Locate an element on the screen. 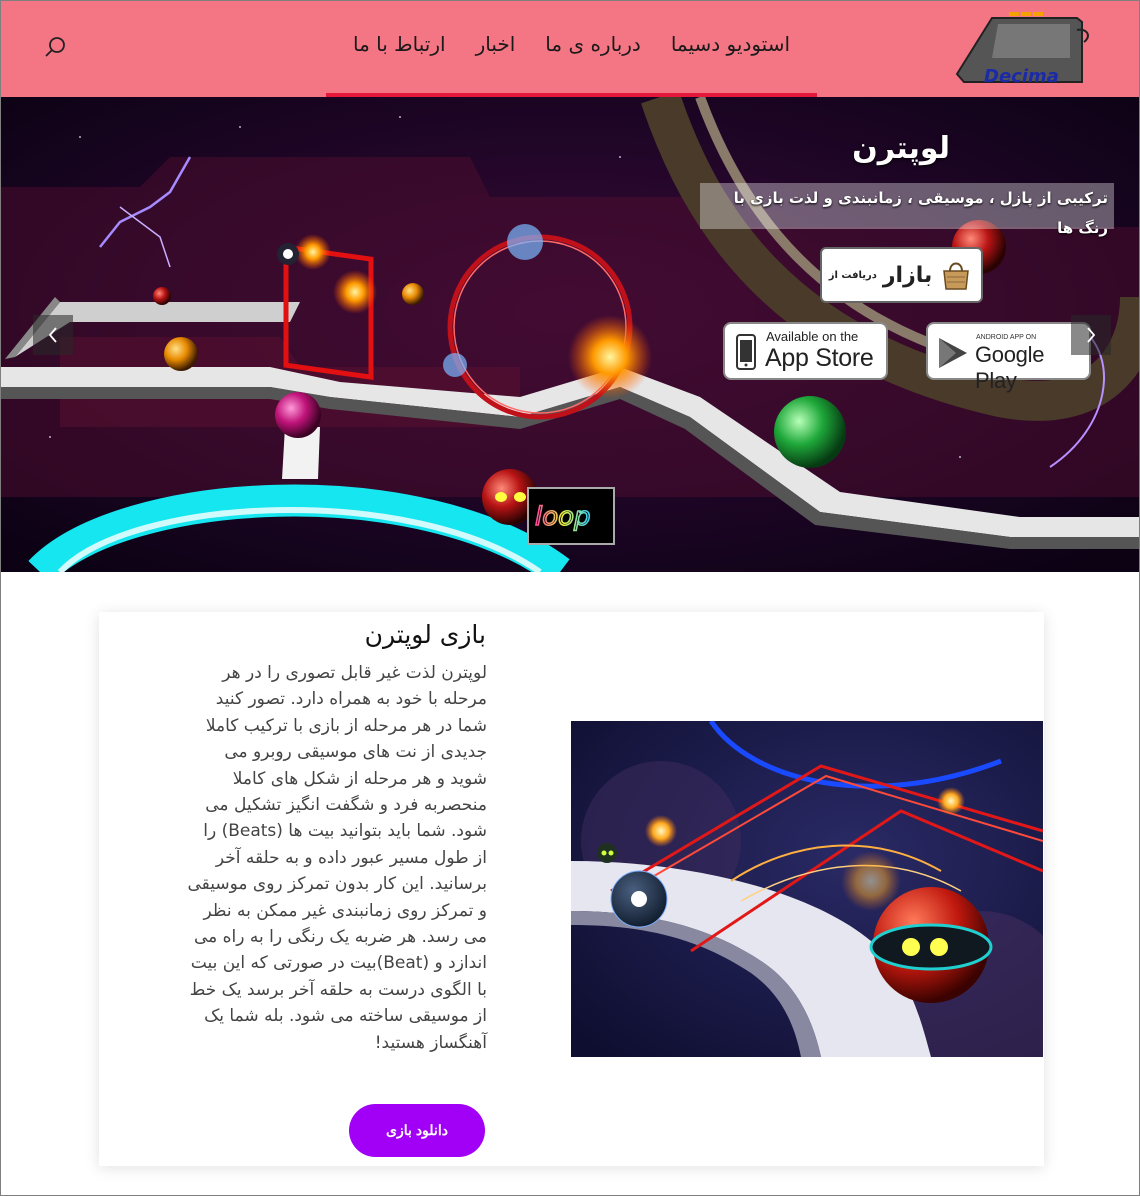 This screenshot has height=1196, width=1140. app-store-big-text: App Store is located at coordinates (819, 358).